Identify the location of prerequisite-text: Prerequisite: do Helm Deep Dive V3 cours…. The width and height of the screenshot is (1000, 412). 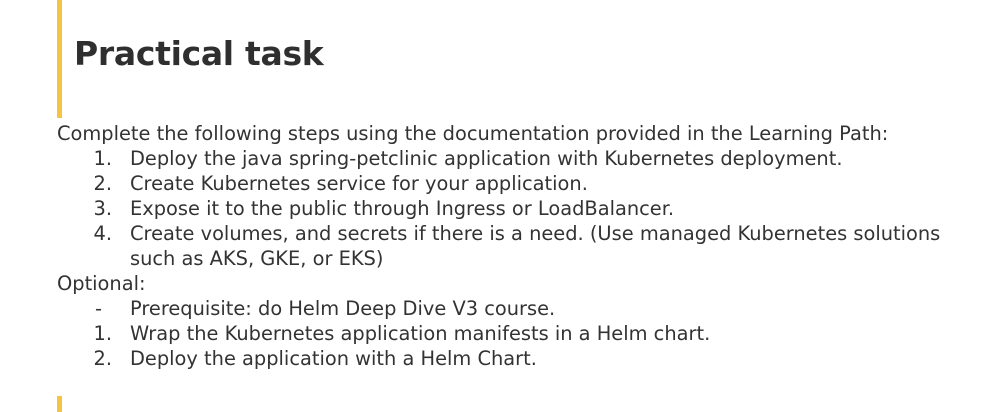
(343, 308).